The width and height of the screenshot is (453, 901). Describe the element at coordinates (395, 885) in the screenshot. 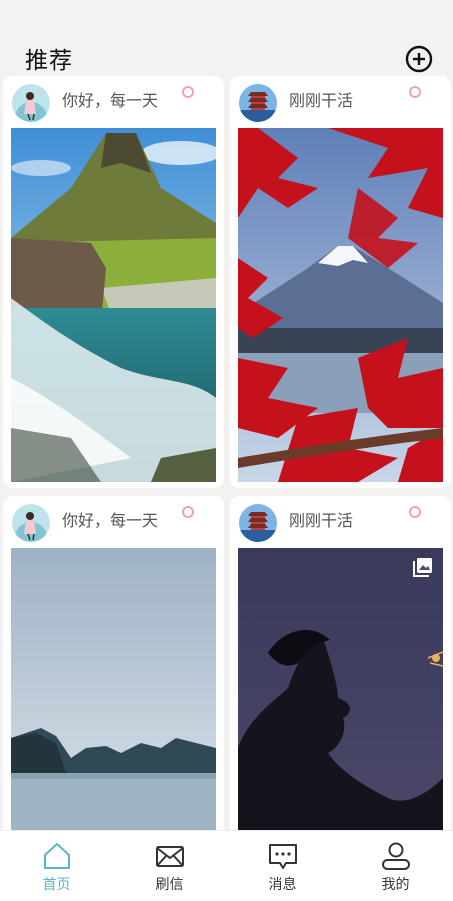

I see `tab-profile-label: 我的` at that location.